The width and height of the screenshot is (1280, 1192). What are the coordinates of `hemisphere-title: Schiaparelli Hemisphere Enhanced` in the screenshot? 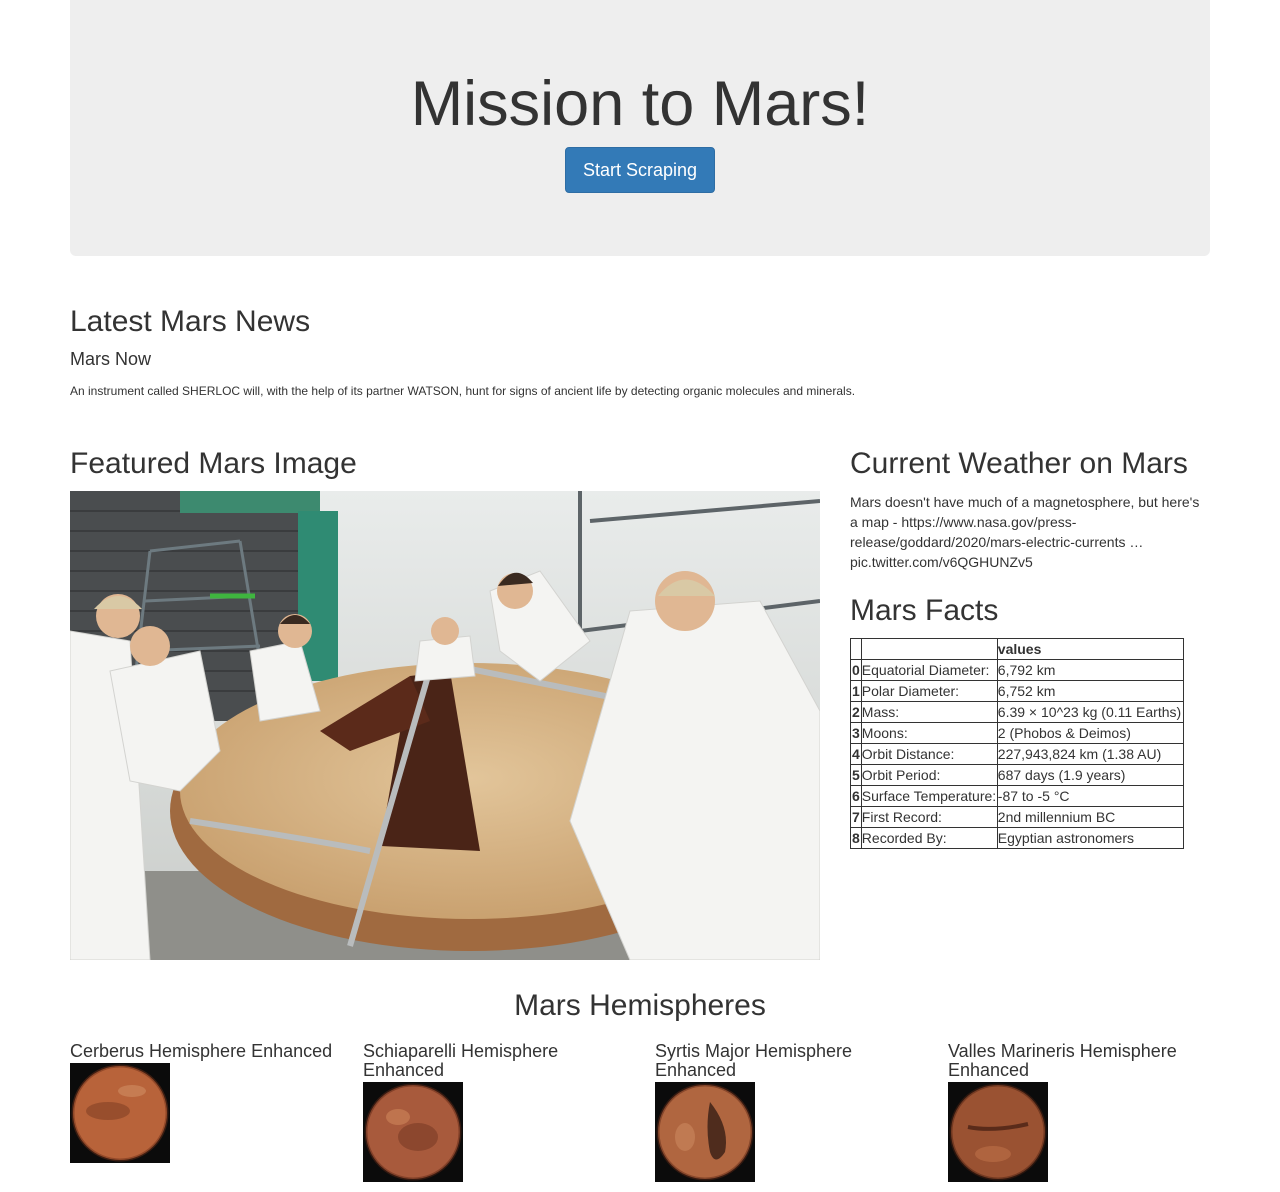 It's located at (461, 1060).